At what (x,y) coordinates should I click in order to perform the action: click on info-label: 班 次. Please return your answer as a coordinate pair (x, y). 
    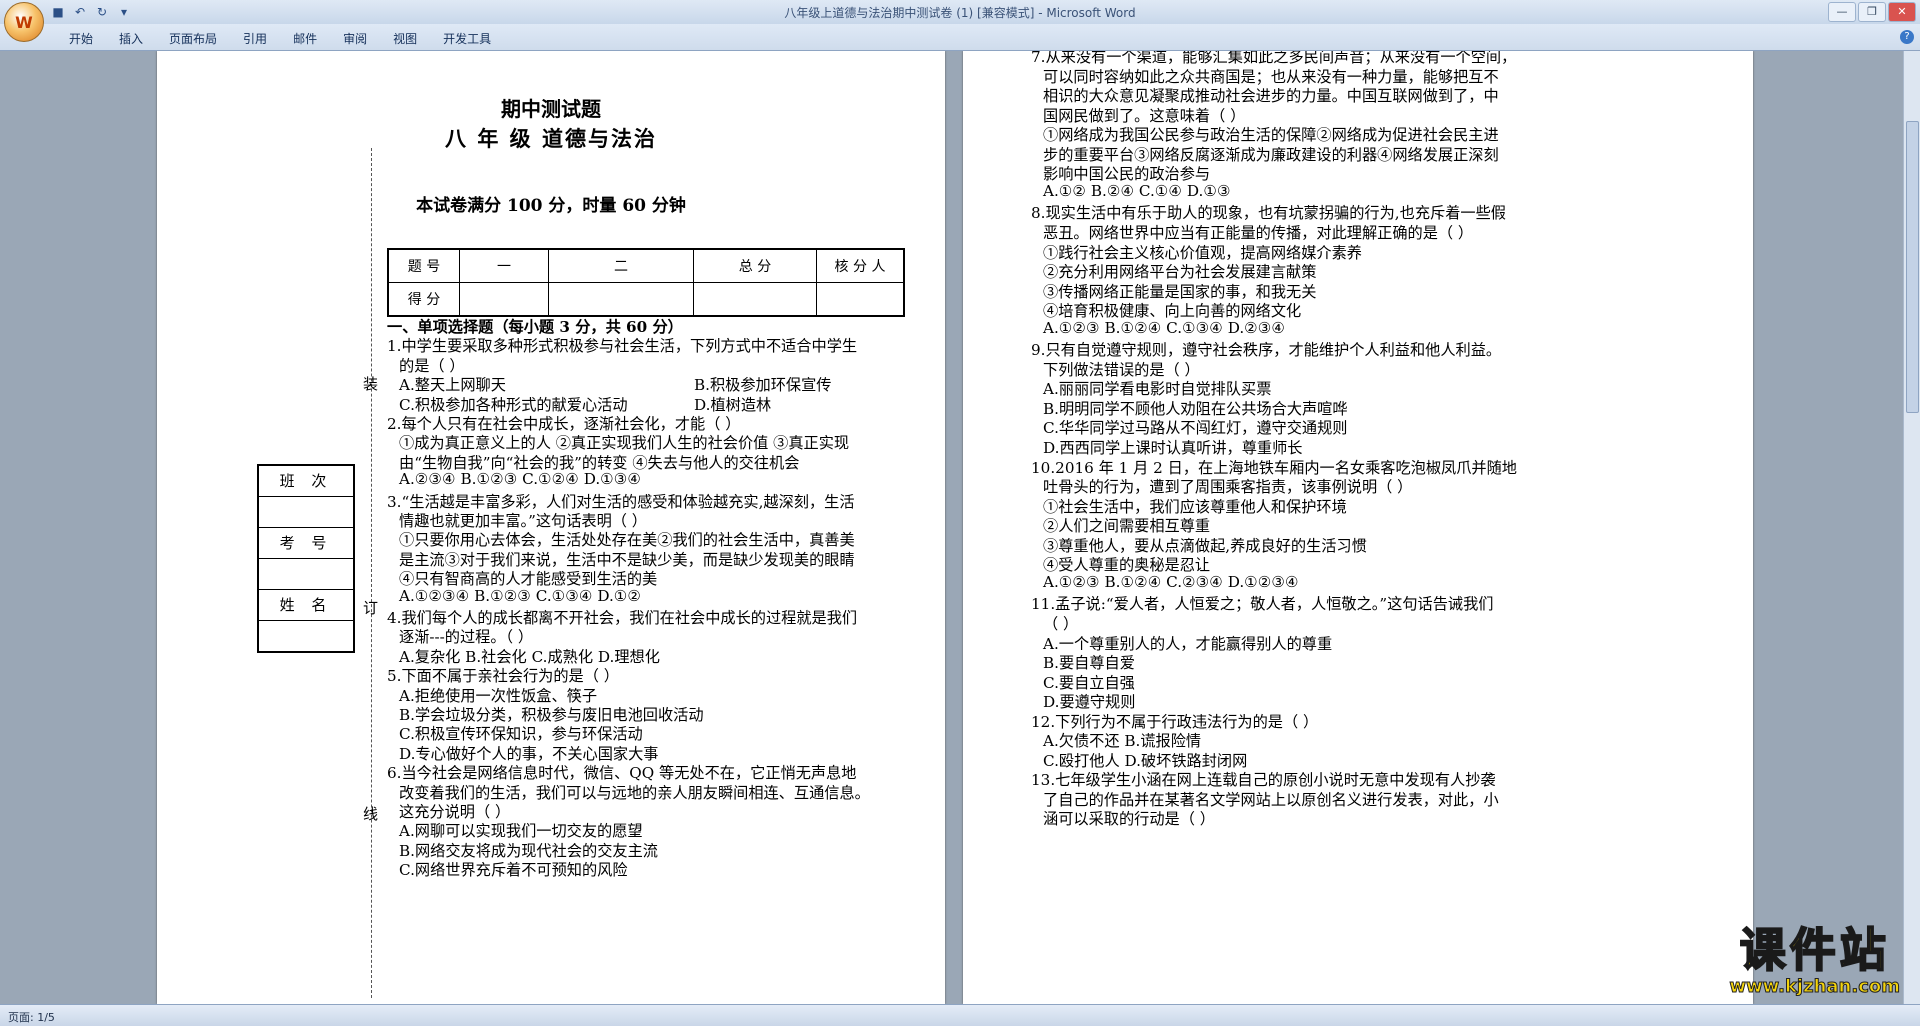
    Looking at the image, I should click on (306, 481).